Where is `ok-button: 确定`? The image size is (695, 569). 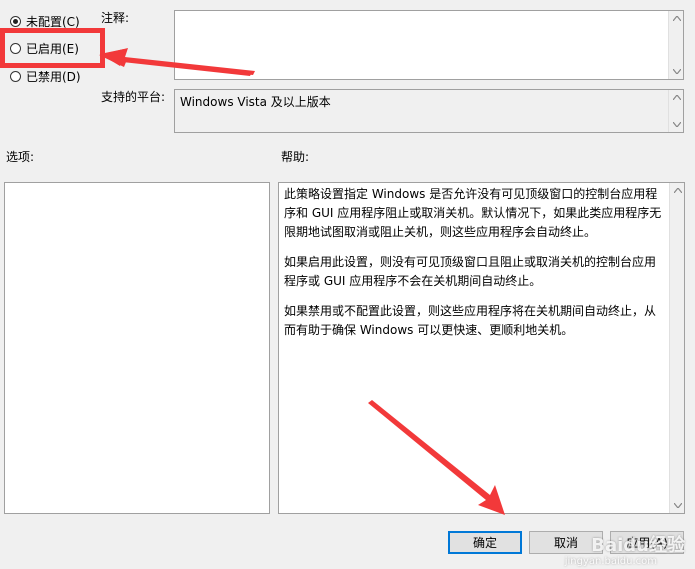 ok-button: 确定 is located at coordinates (485, 542).